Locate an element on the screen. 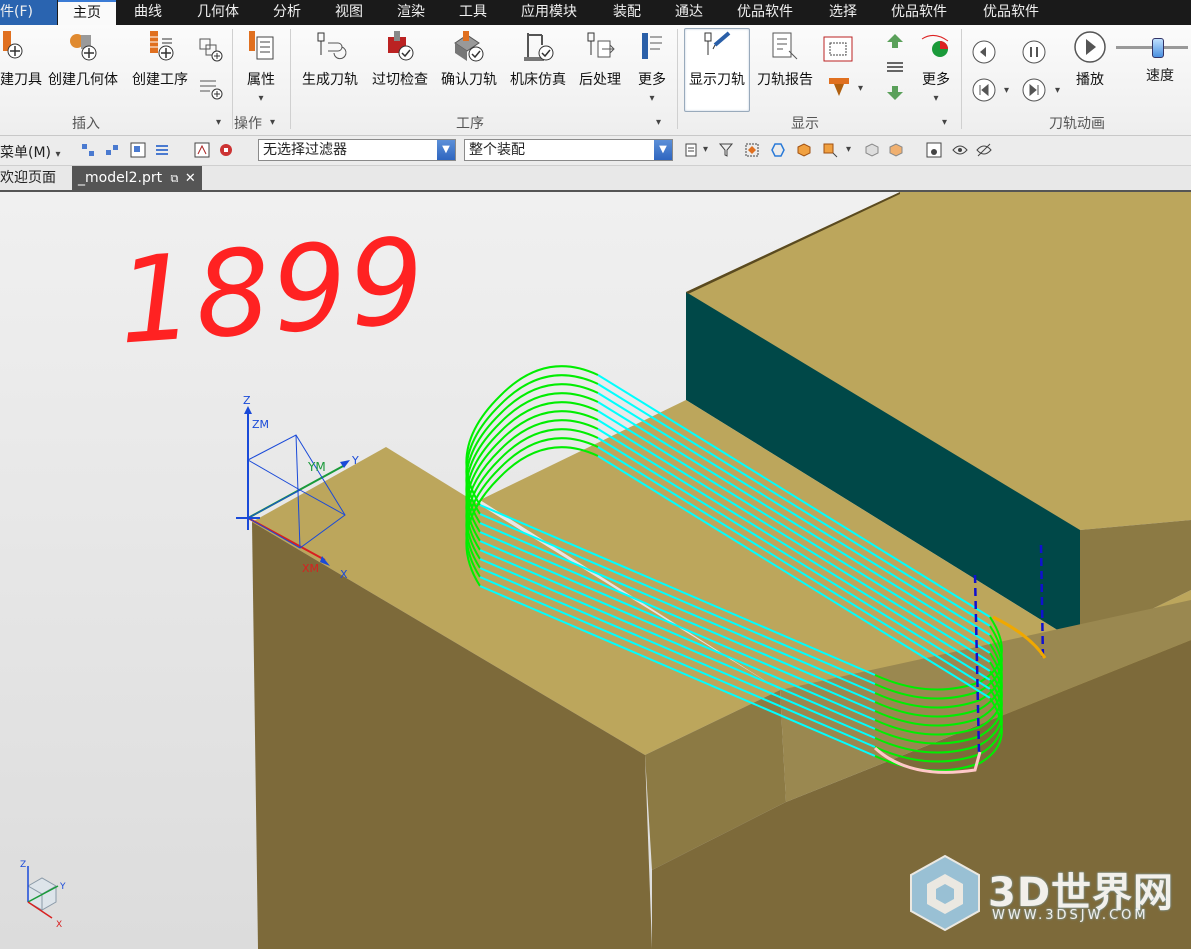  menu-tools: 工具 is located at coordinates (473, 12).